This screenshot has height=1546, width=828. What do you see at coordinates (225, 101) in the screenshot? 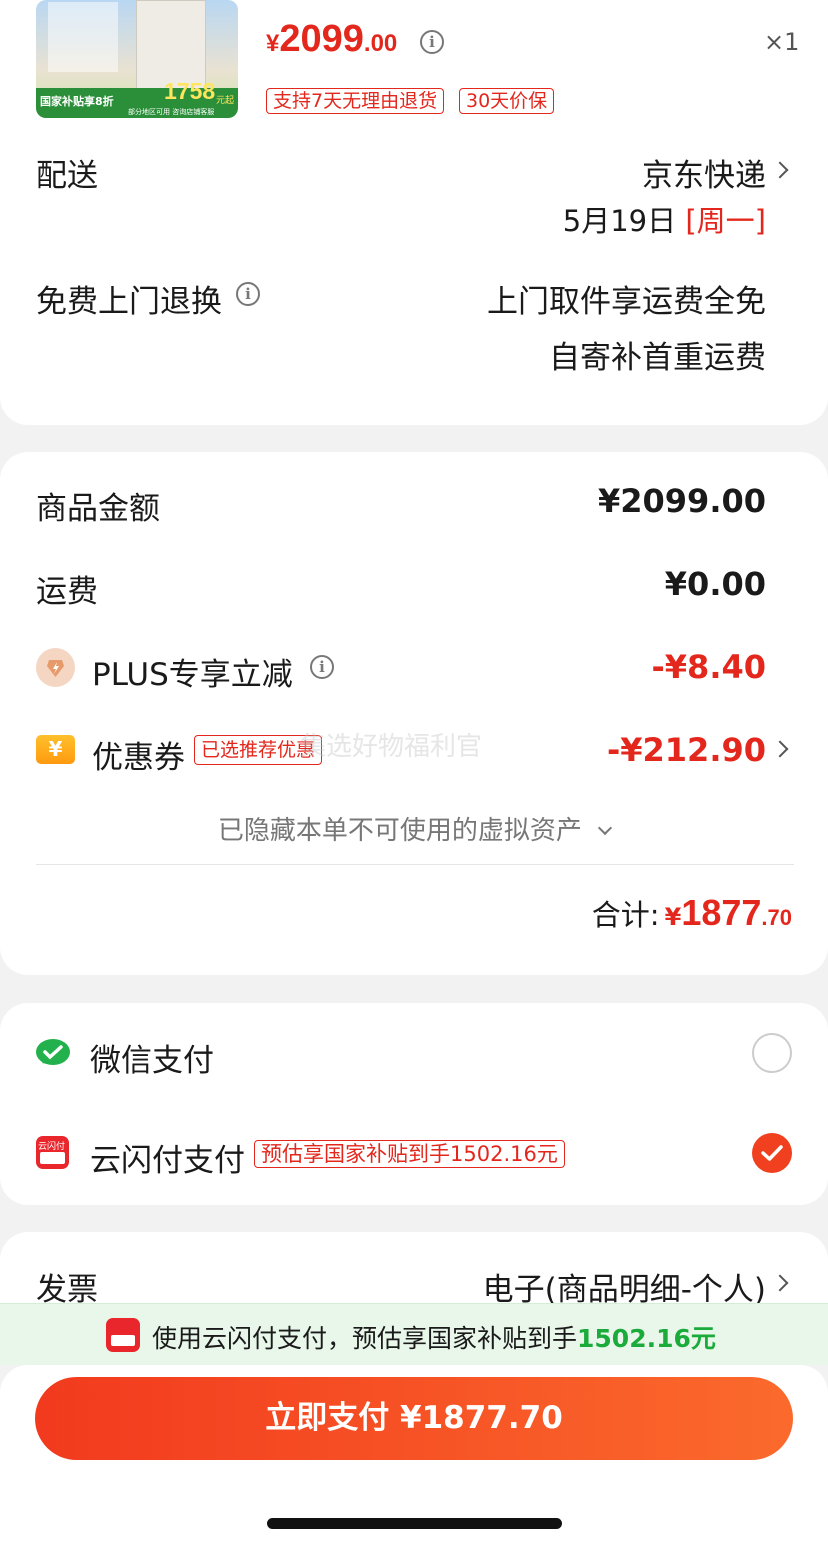
I see `banner-price-unit: 元起` at bounding box center [225, 101].